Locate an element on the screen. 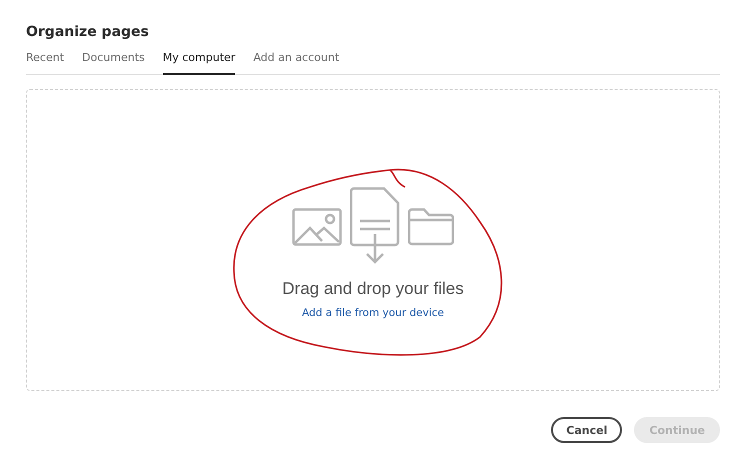  tab: My computer is located at coordinates (199, 63).